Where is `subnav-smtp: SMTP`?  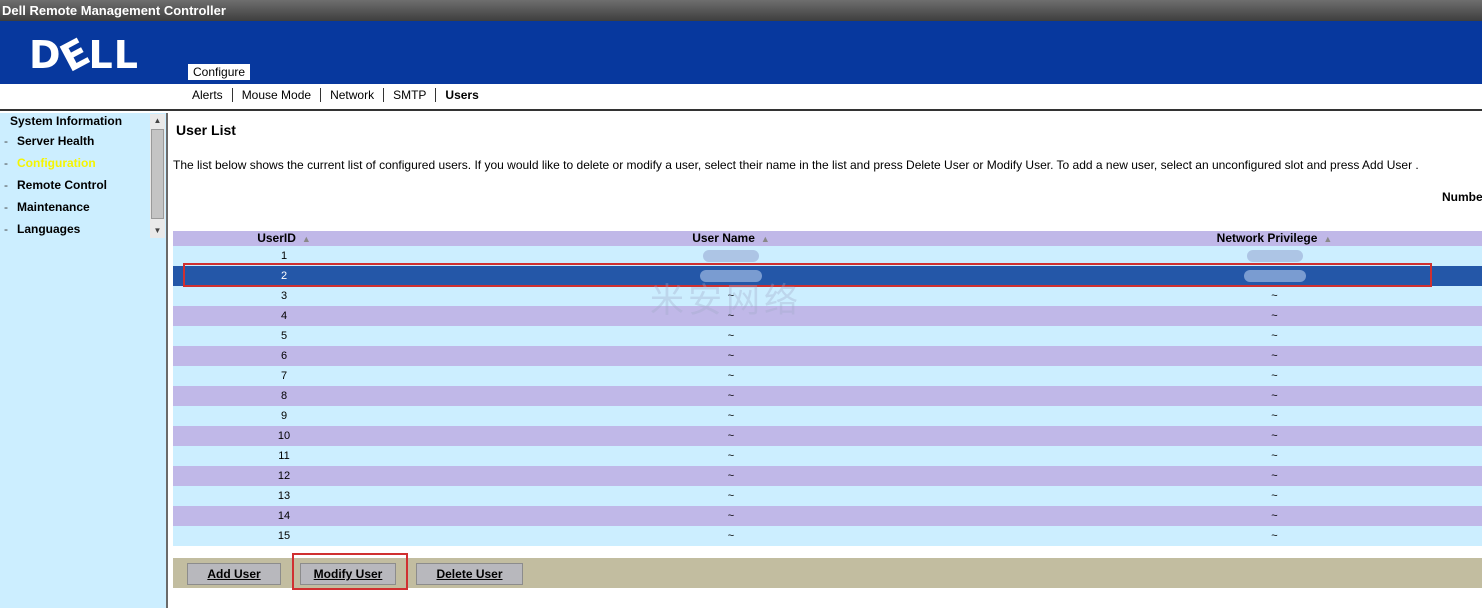
subnav-smtp: SMTP is located at coordinates (410, 95).